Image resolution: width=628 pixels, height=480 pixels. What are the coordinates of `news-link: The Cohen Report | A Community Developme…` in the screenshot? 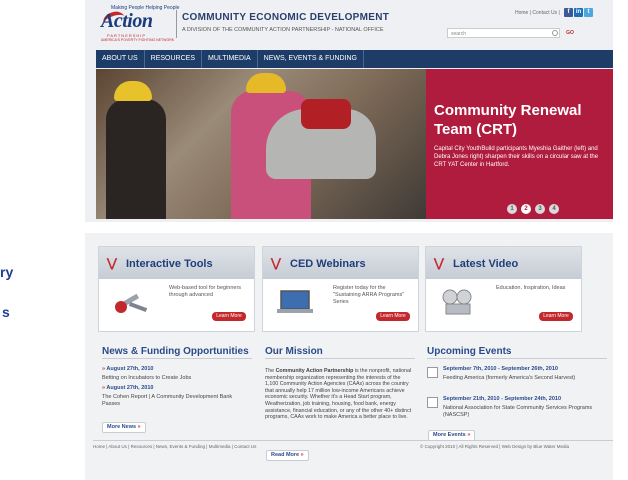 It's located at (172, 401).